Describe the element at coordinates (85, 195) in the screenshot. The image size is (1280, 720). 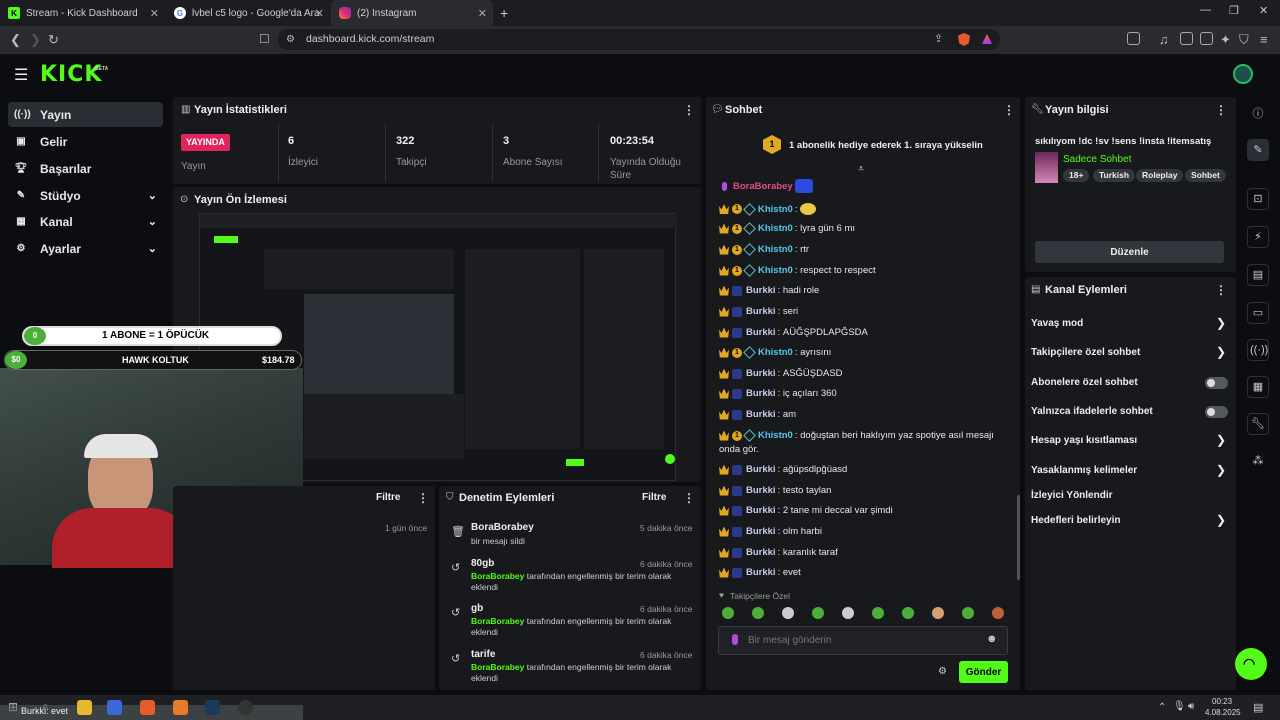
I see `sidebar-item-studyo: ✎ Stüdyo ⌄` at that location.